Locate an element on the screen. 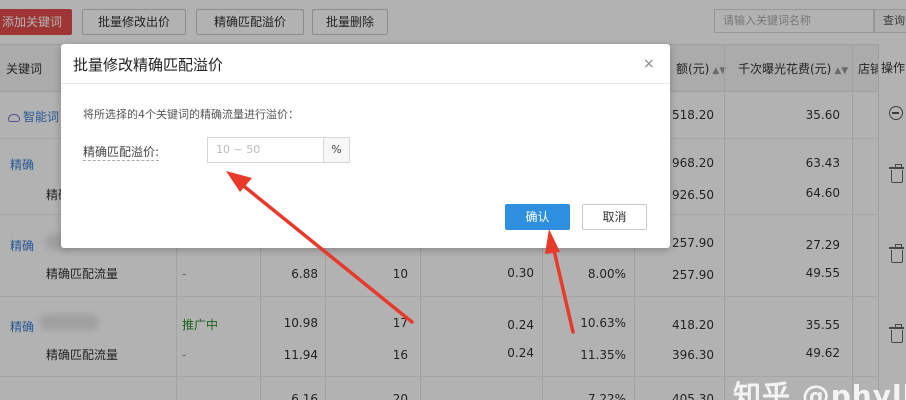 The width and height of the screenshot is (906, 400). arrow-to-input is located at coordinates (320, 247).